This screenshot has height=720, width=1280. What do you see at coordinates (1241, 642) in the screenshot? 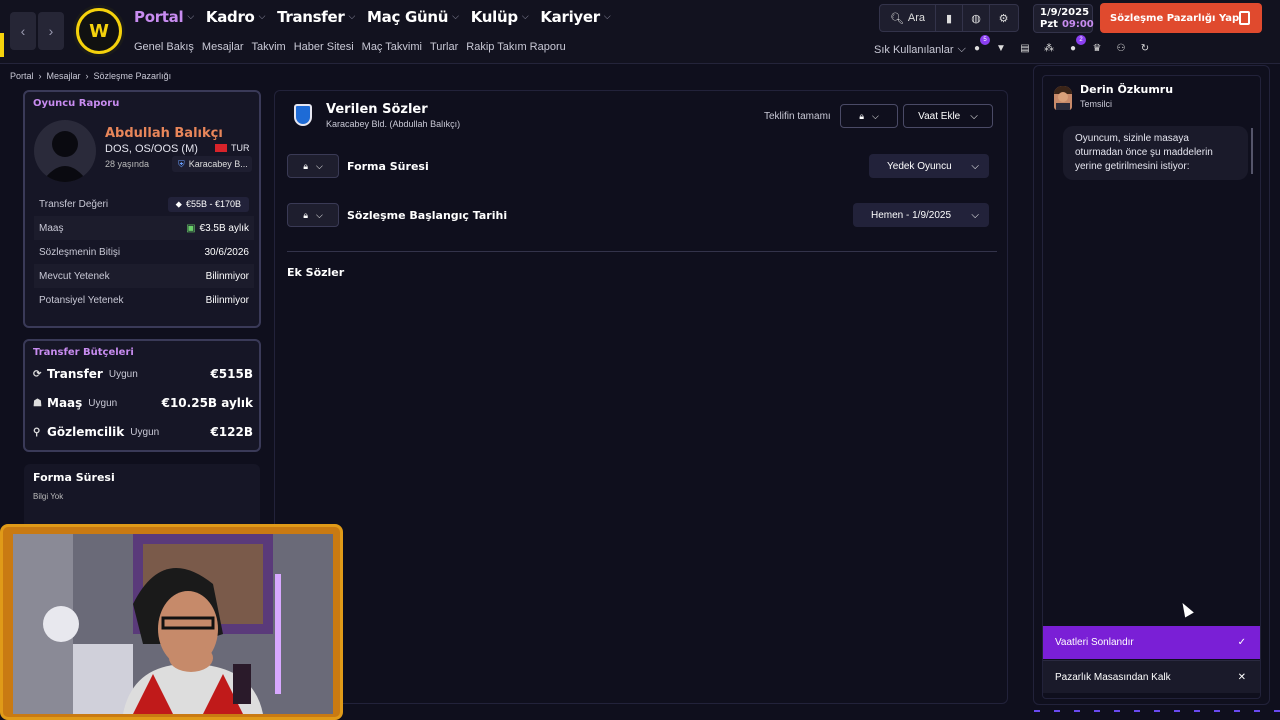
I see `check-icon: ✓` at bounding box center [1241, 642].